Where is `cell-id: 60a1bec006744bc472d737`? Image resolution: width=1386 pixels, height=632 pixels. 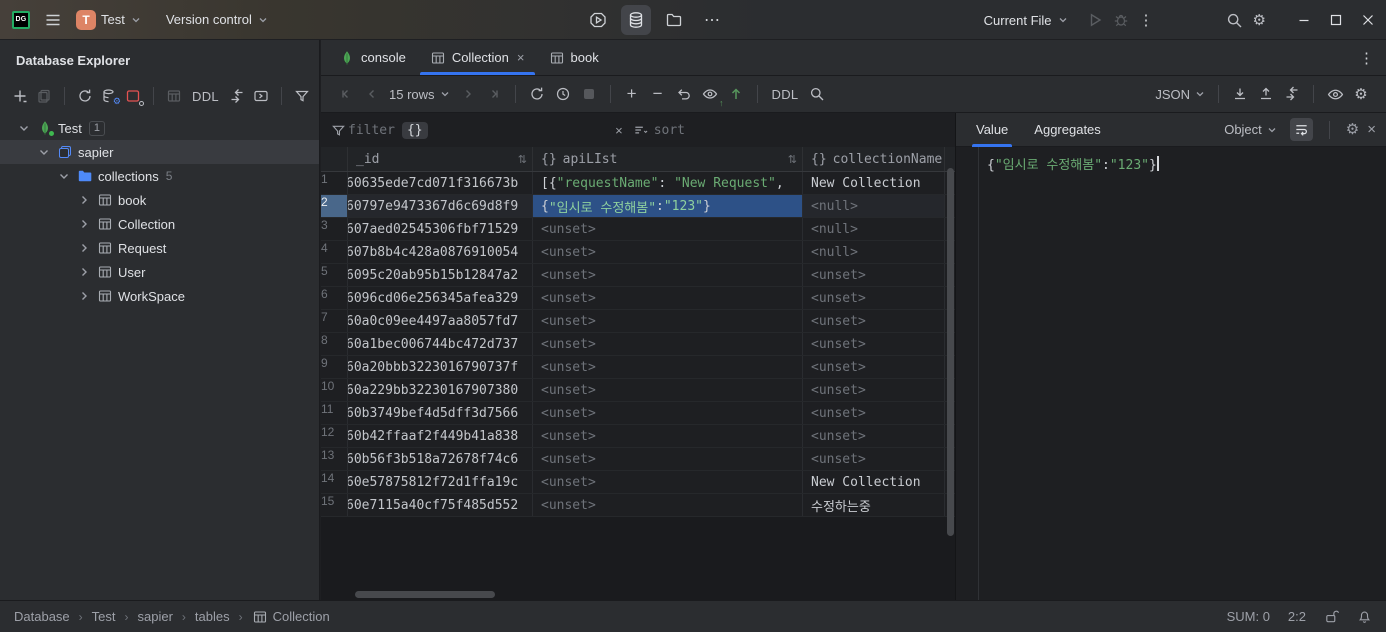 cell-id: 60a1bec006744bc472d737 is located at coordinates (440, 344).